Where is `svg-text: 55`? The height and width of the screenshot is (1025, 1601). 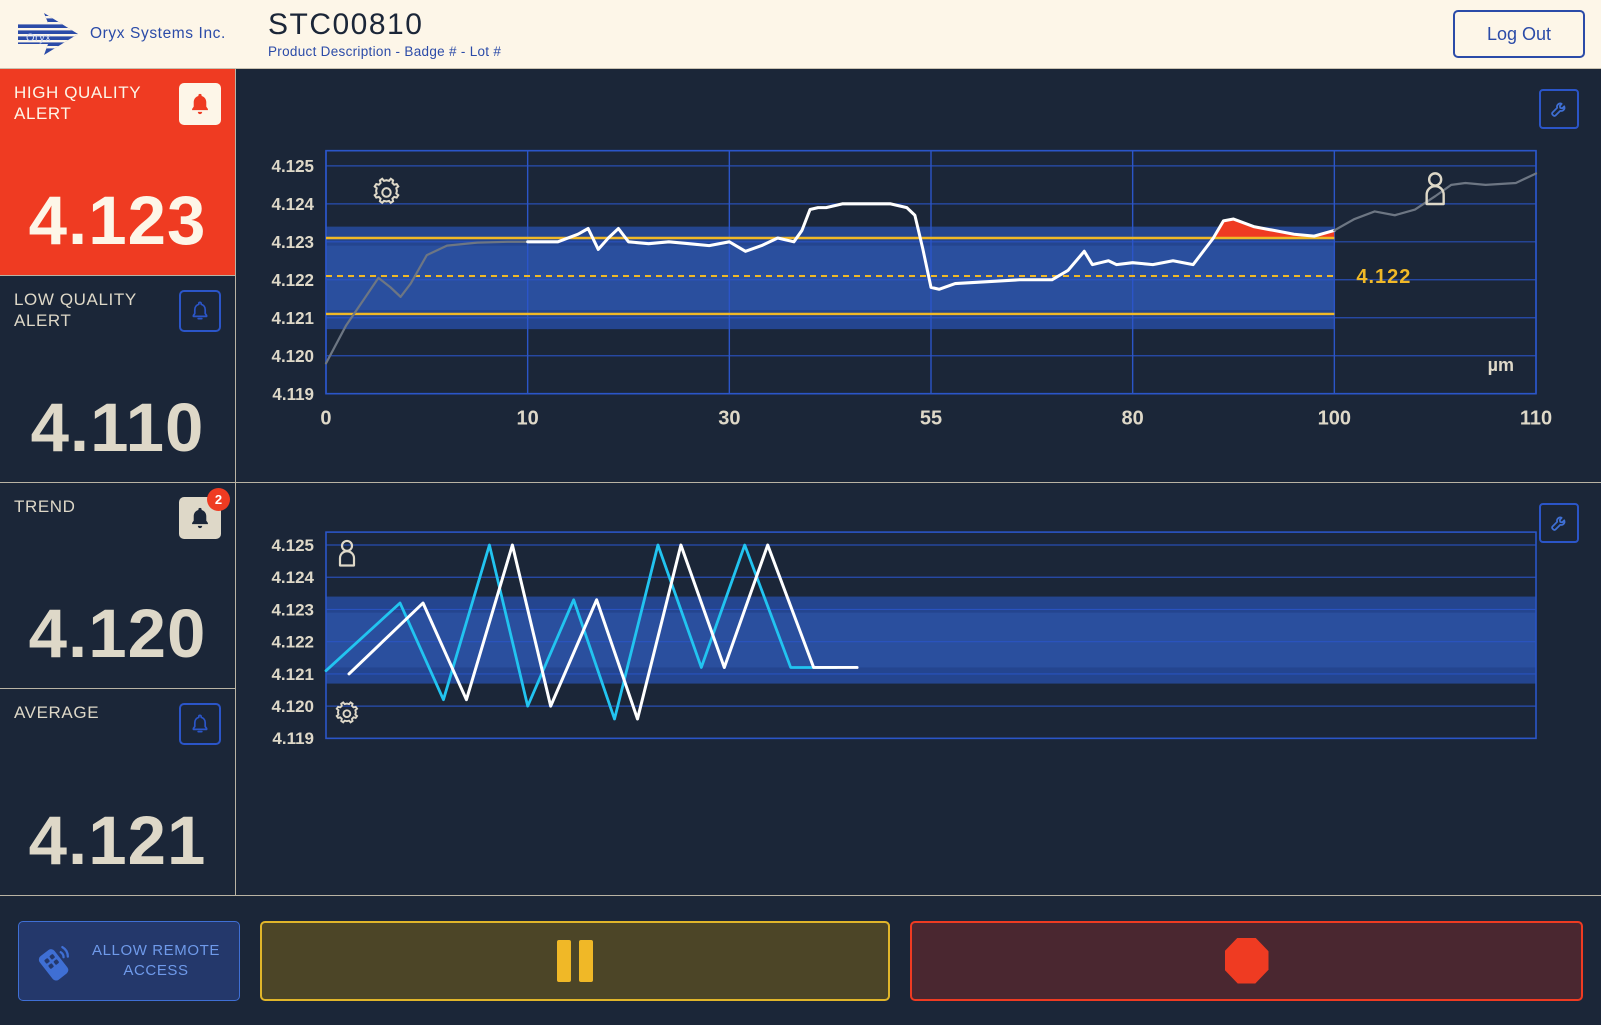
svg-text: 55 is located at coordinates (931, 418).